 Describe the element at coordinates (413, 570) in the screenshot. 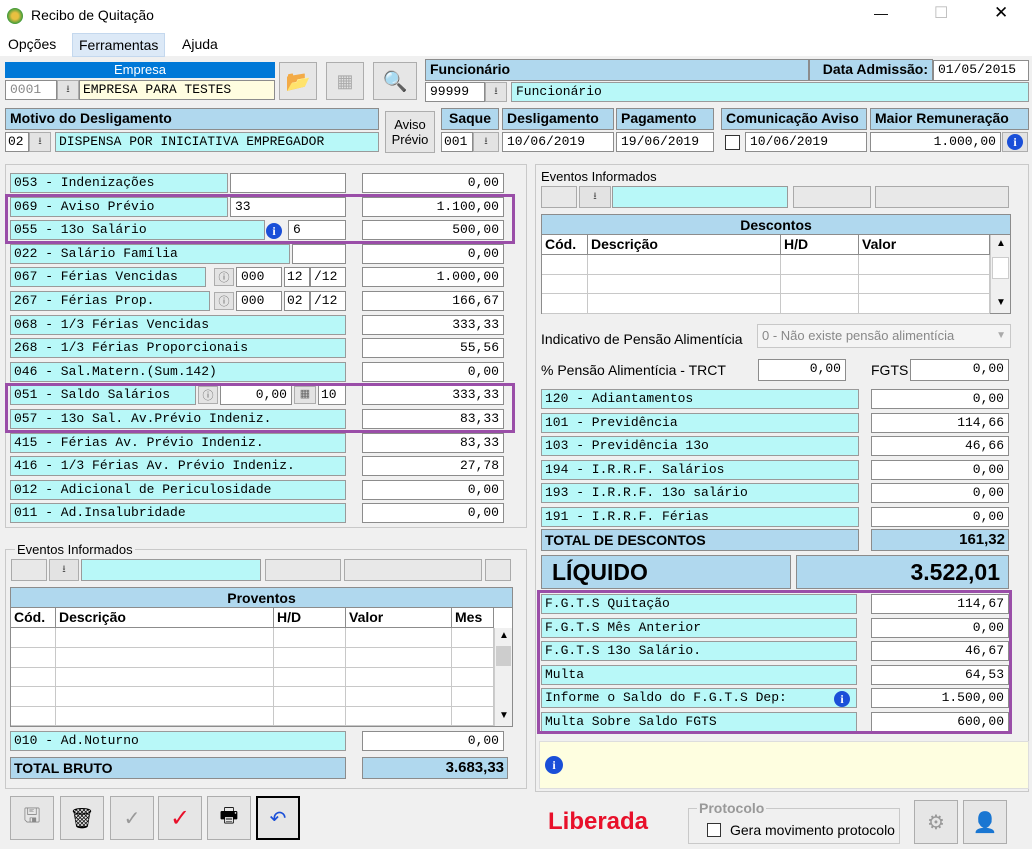

I see `eventos-left-valor-input` at that location.